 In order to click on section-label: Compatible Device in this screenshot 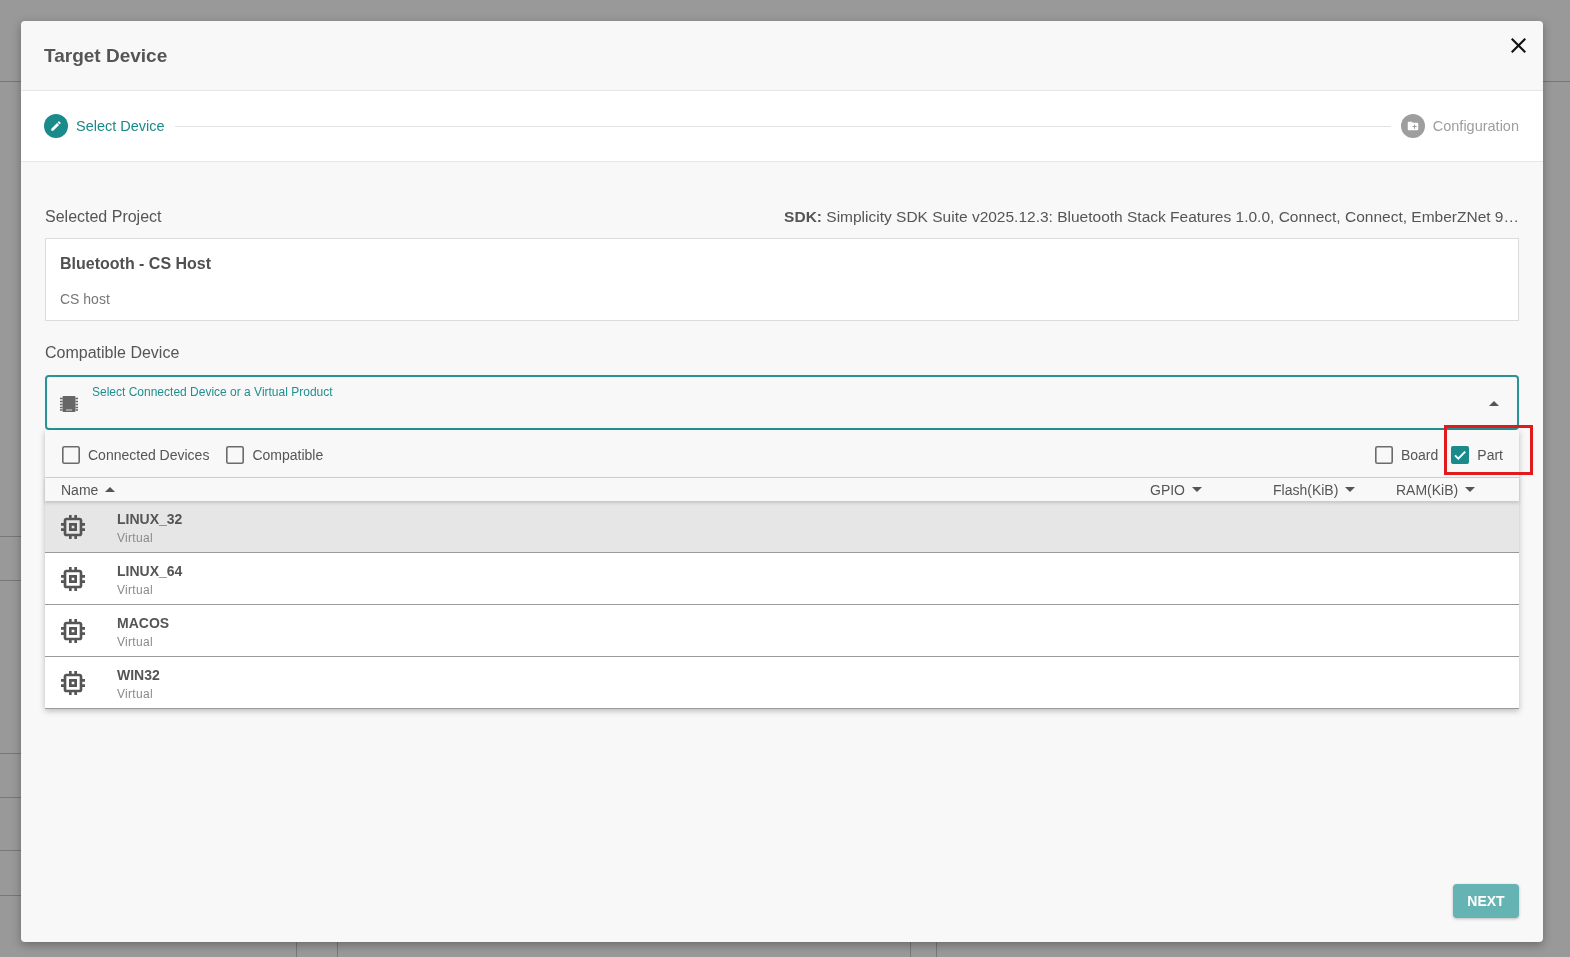, I will do `click(113, 353)`.